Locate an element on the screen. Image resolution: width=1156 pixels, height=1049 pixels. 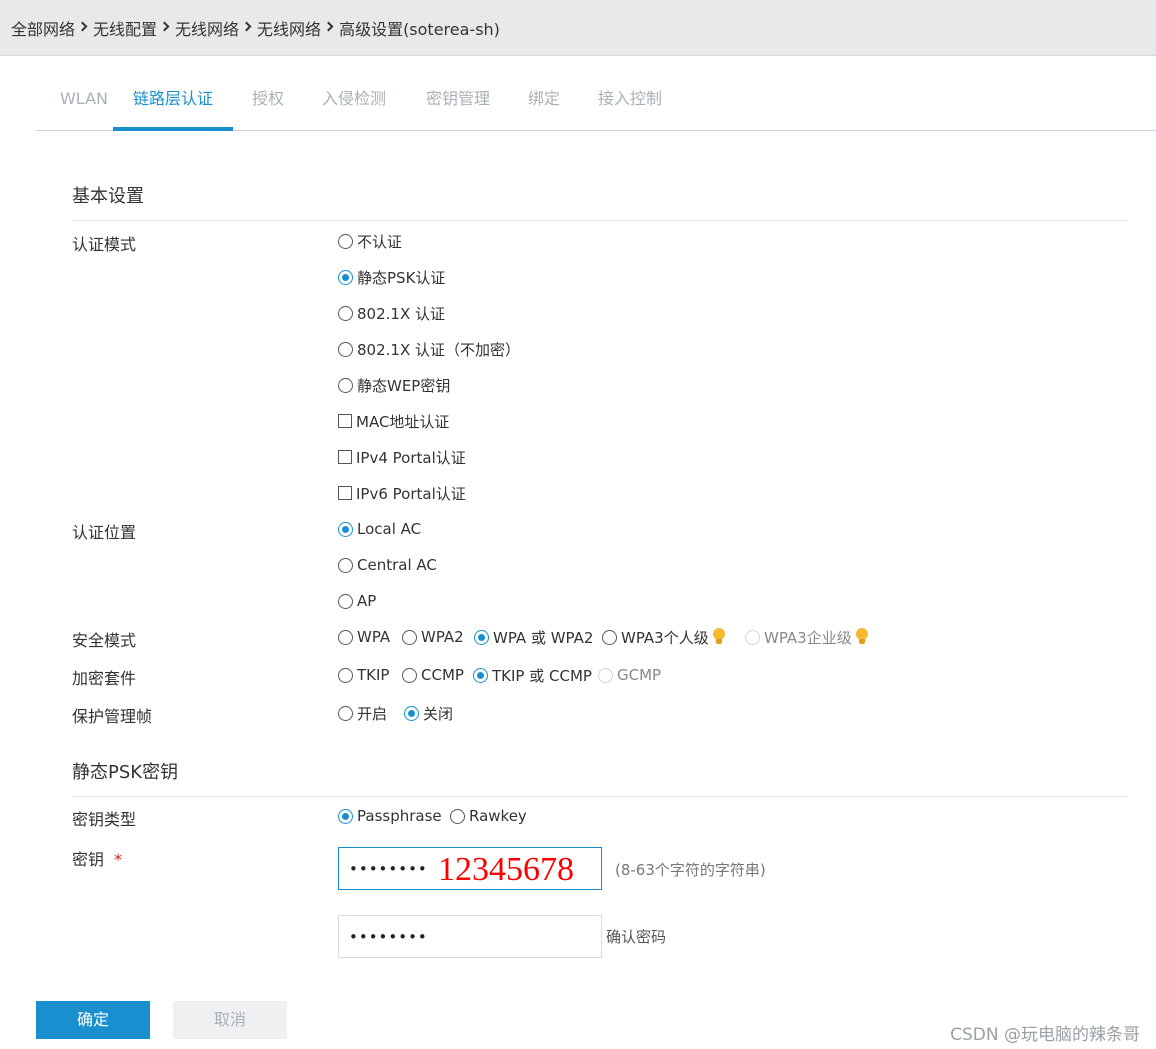
radio-pmf-on: 开启 is located at coordinates (362, 713).